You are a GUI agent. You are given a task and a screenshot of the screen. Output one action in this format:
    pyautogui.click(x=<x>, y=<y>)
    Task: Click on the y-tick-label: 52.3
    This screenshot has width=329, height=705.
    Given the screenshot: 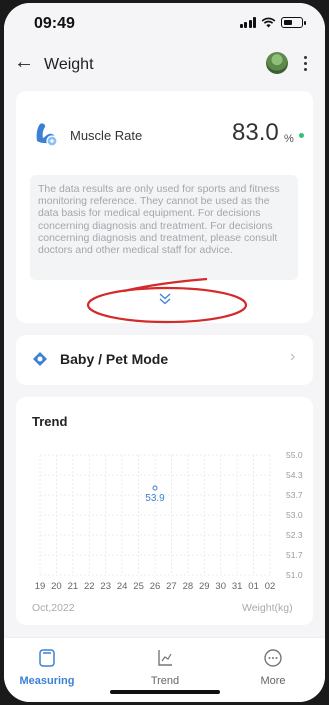 What is the action you would take?
    pyautogui.click(x=294, y=535)
    